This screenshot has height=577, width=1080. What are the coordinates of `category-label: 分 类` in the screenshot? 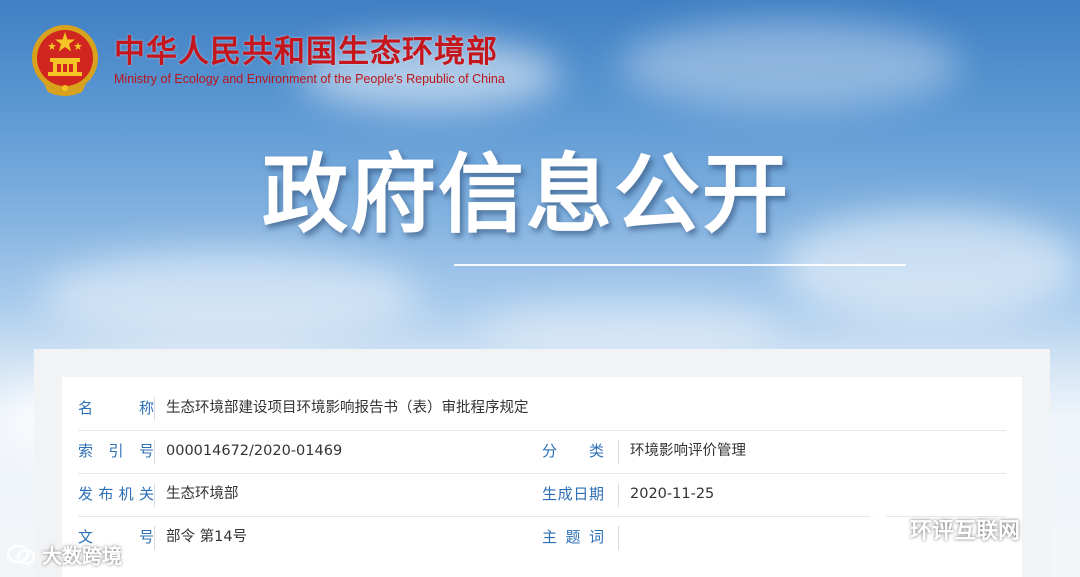 It's located at (573, 451).